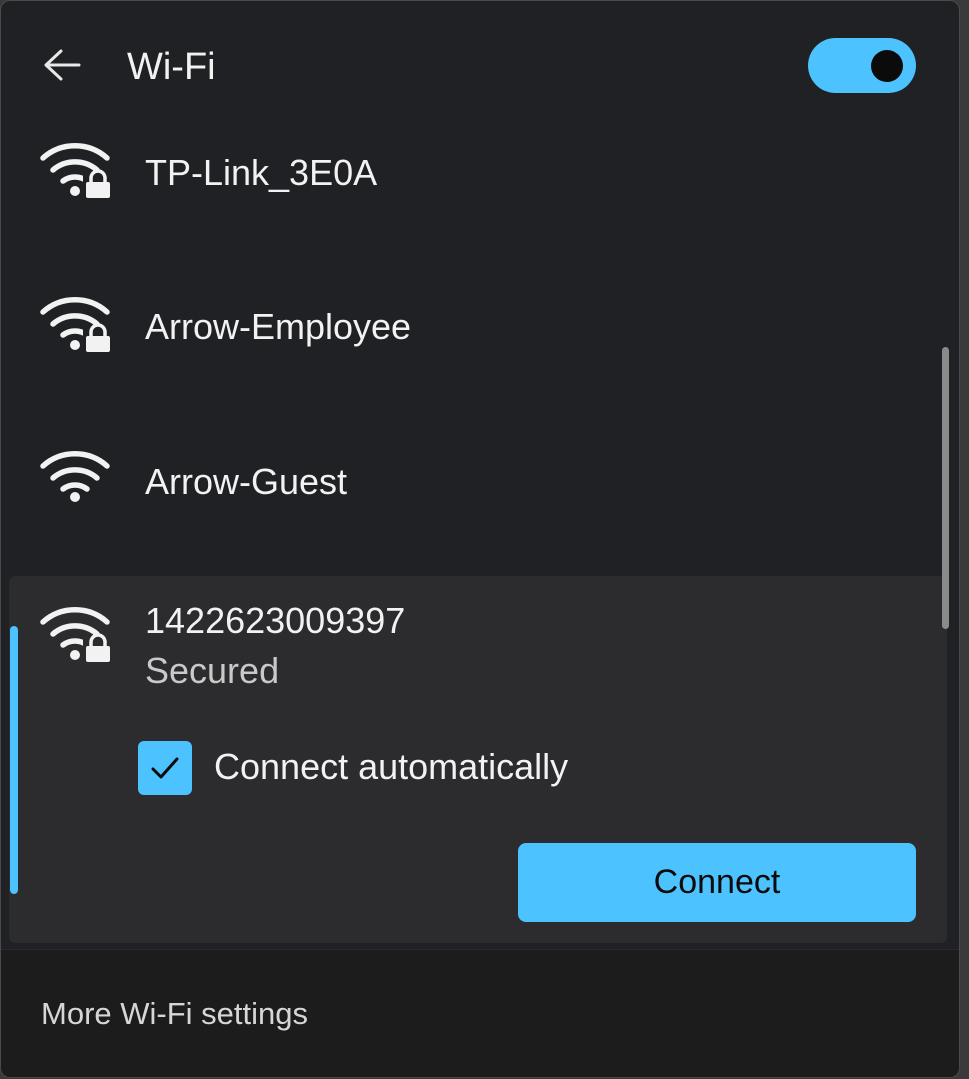  What do you see at coordinates (14, 760) in the screenshot?
I see `selection-indicator` at bounding box center [14, 760].